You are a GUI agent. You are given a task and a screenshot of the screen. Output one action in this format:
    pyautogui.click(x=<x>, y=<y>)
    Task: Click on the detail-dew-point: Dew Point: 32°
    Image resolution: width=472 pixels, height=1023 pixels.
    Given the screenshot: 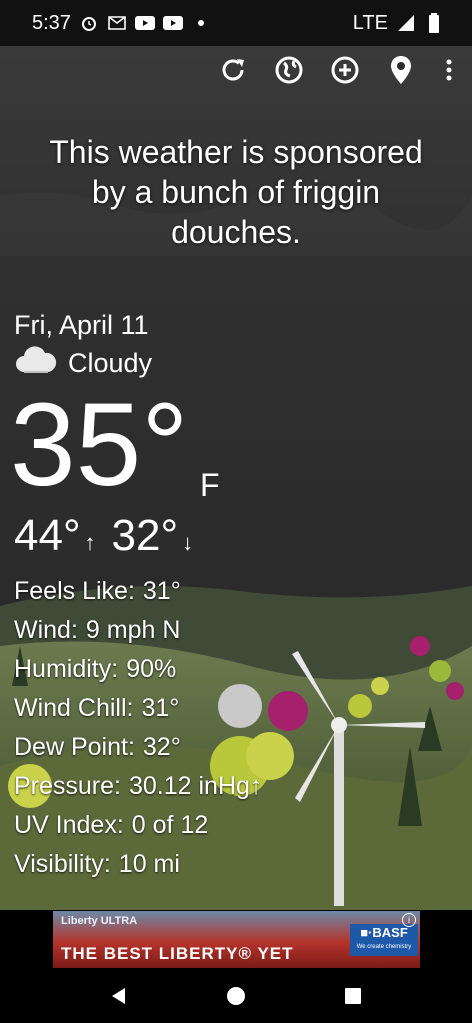 What is the action you would take?
    pyautogui.click(x=97, y=747)
    